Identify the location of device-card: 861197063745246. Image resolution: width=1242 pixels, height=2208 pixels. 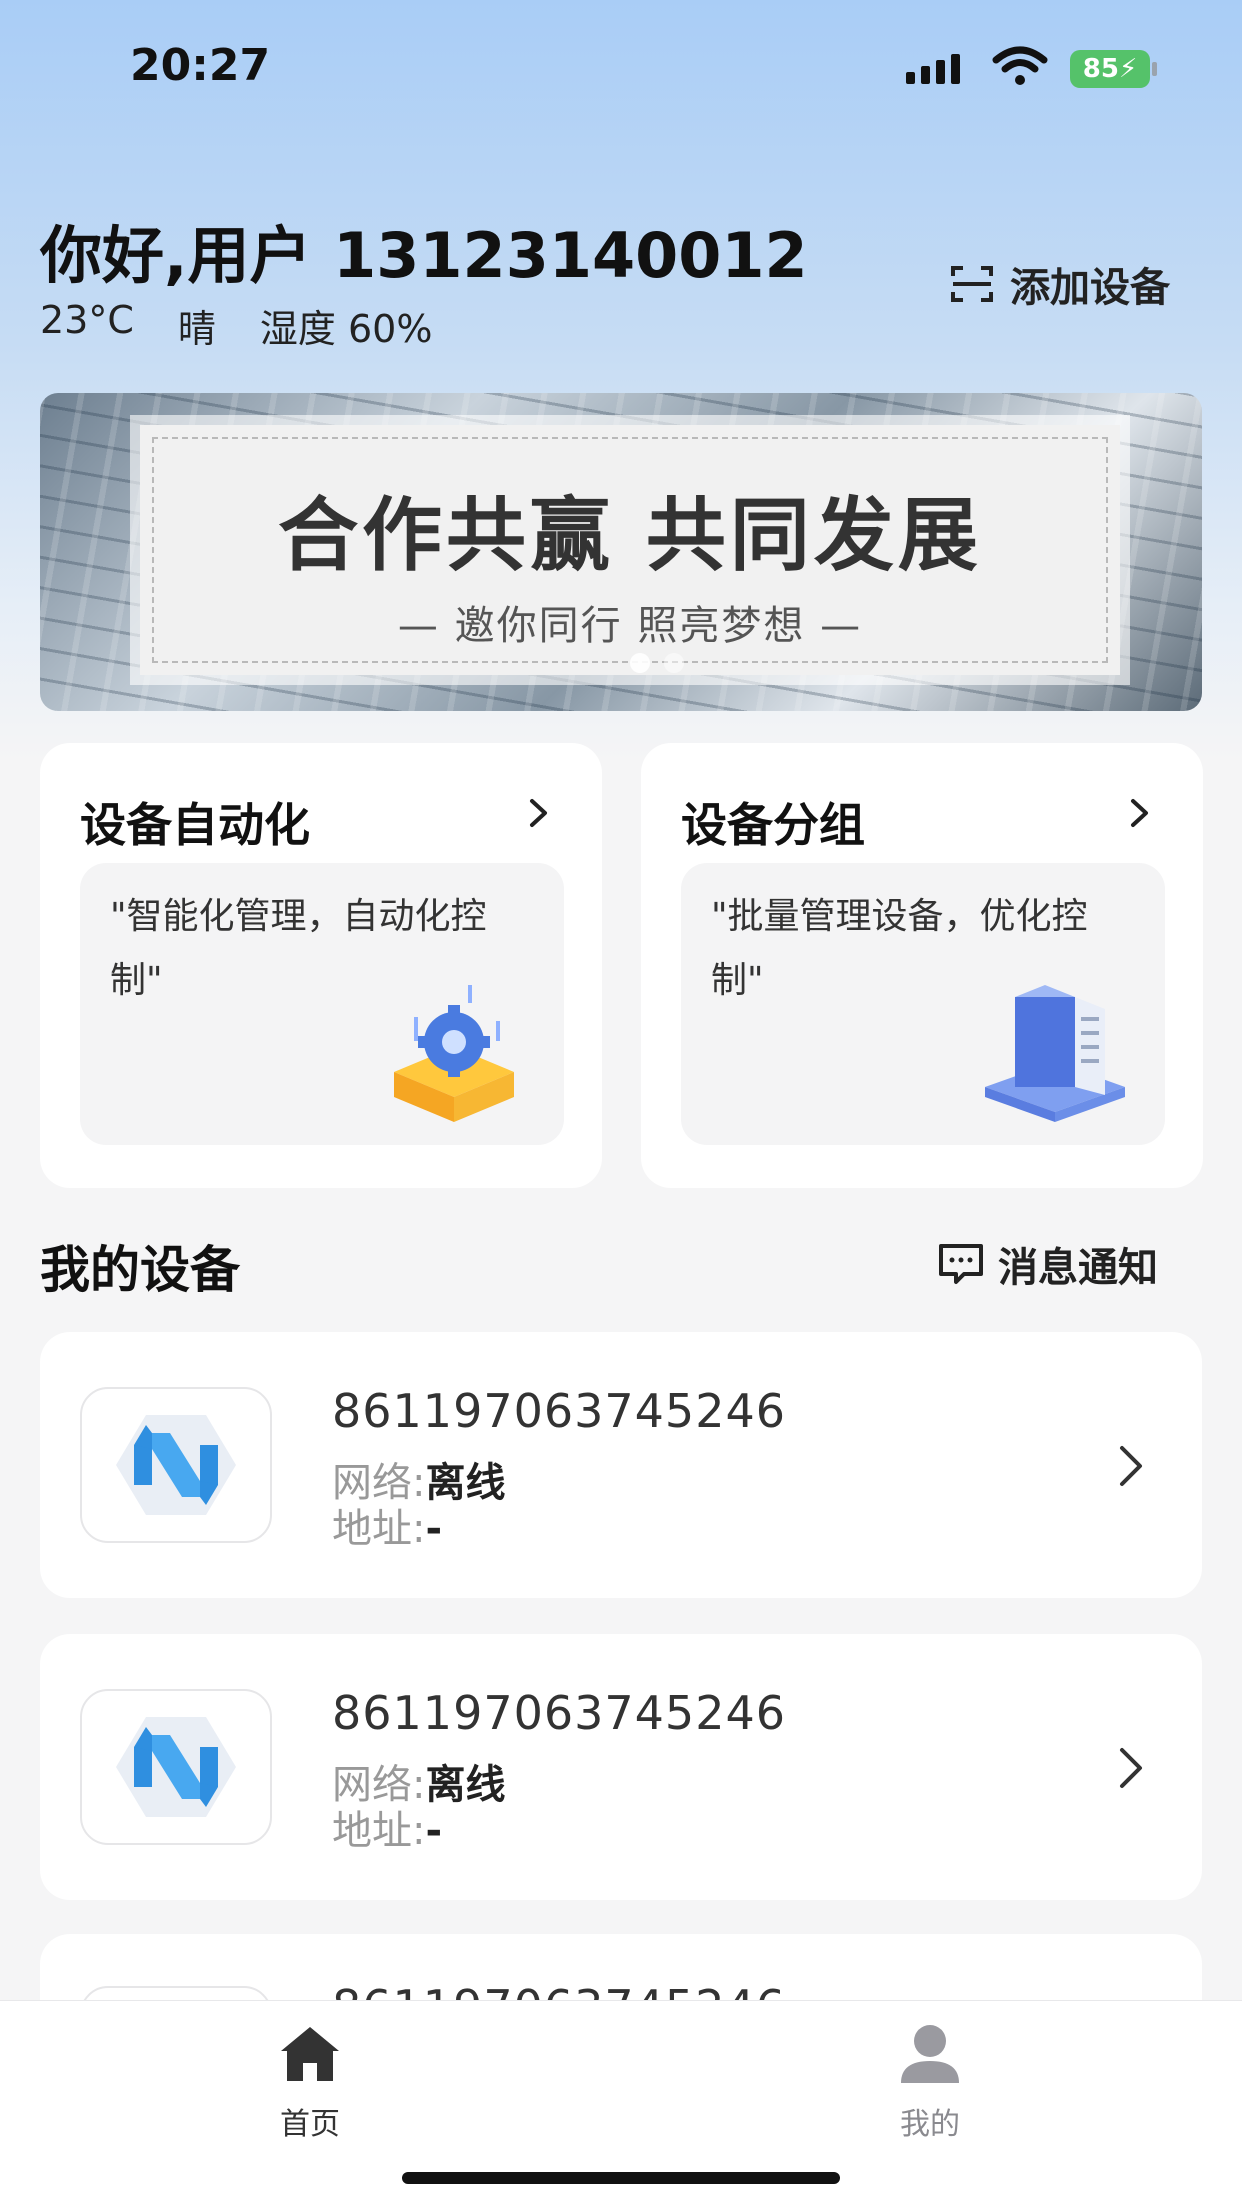
(621, 1967).